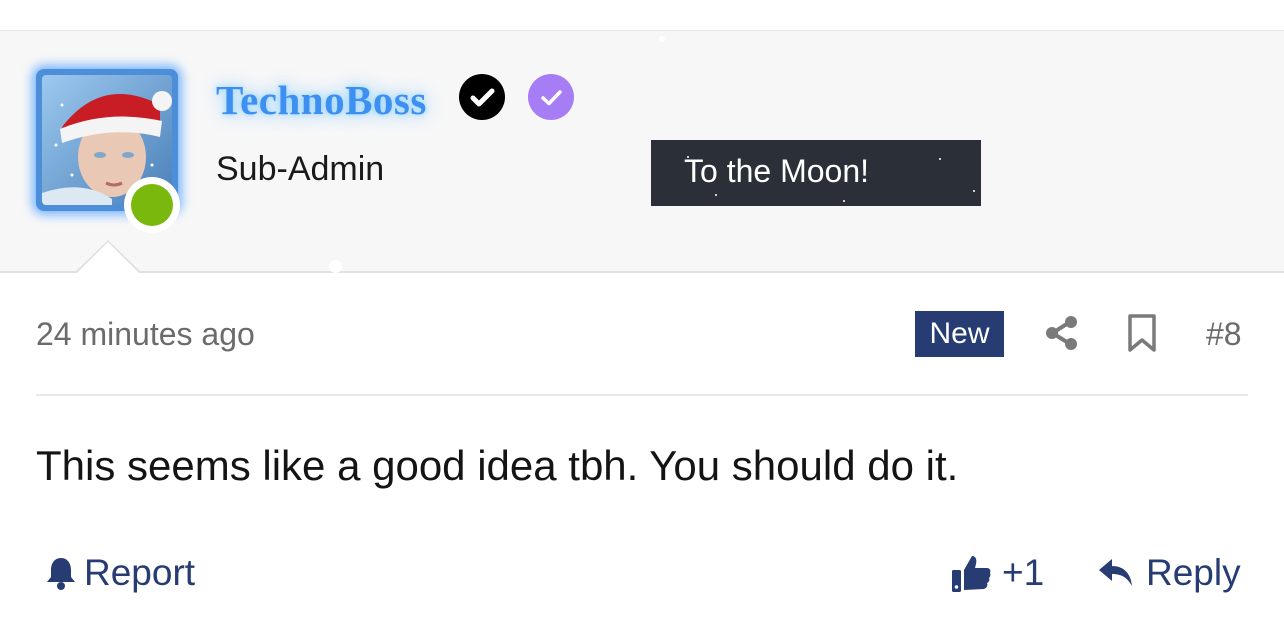 The height and width of the screenshot is (631, 1284). Describe the element at coordinates (776, 171) in the screenshot. I see `user-banner-text: To the Moon!` at that location.